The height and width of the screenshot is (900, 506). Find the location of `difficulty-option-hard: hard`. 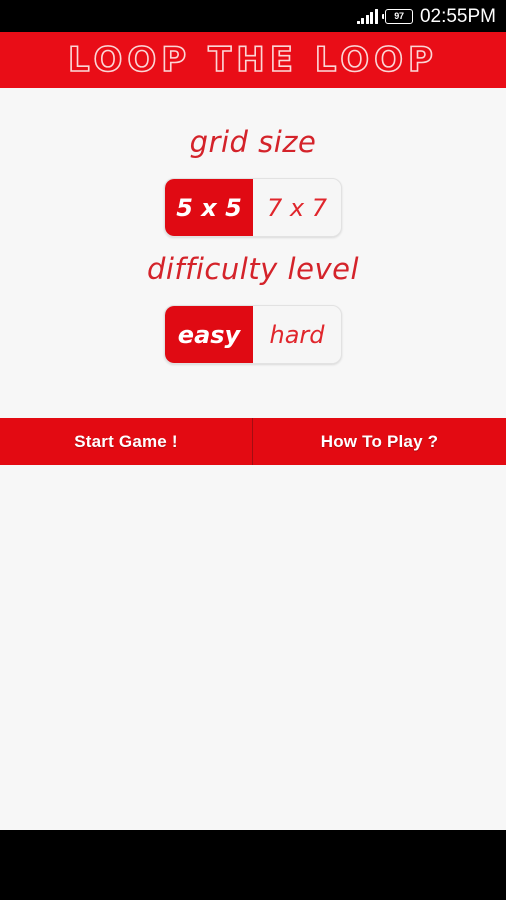

difficulty-option-hard: hard is located at coordinates (297, 334).